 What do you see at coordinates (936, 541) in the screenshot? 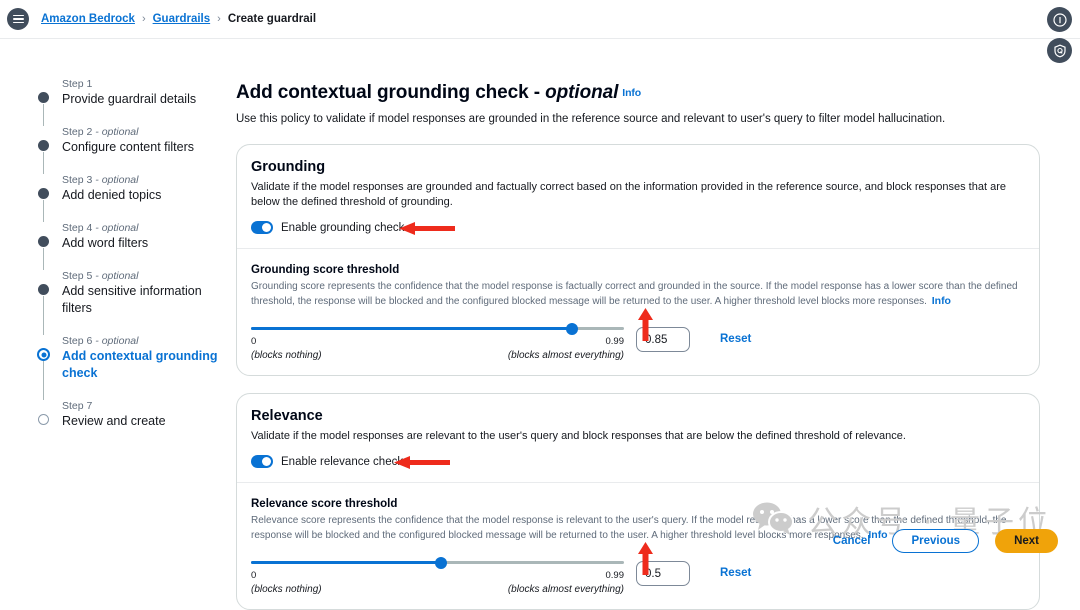
I see `previous-button: Previous` at bounding box center [936, 541].